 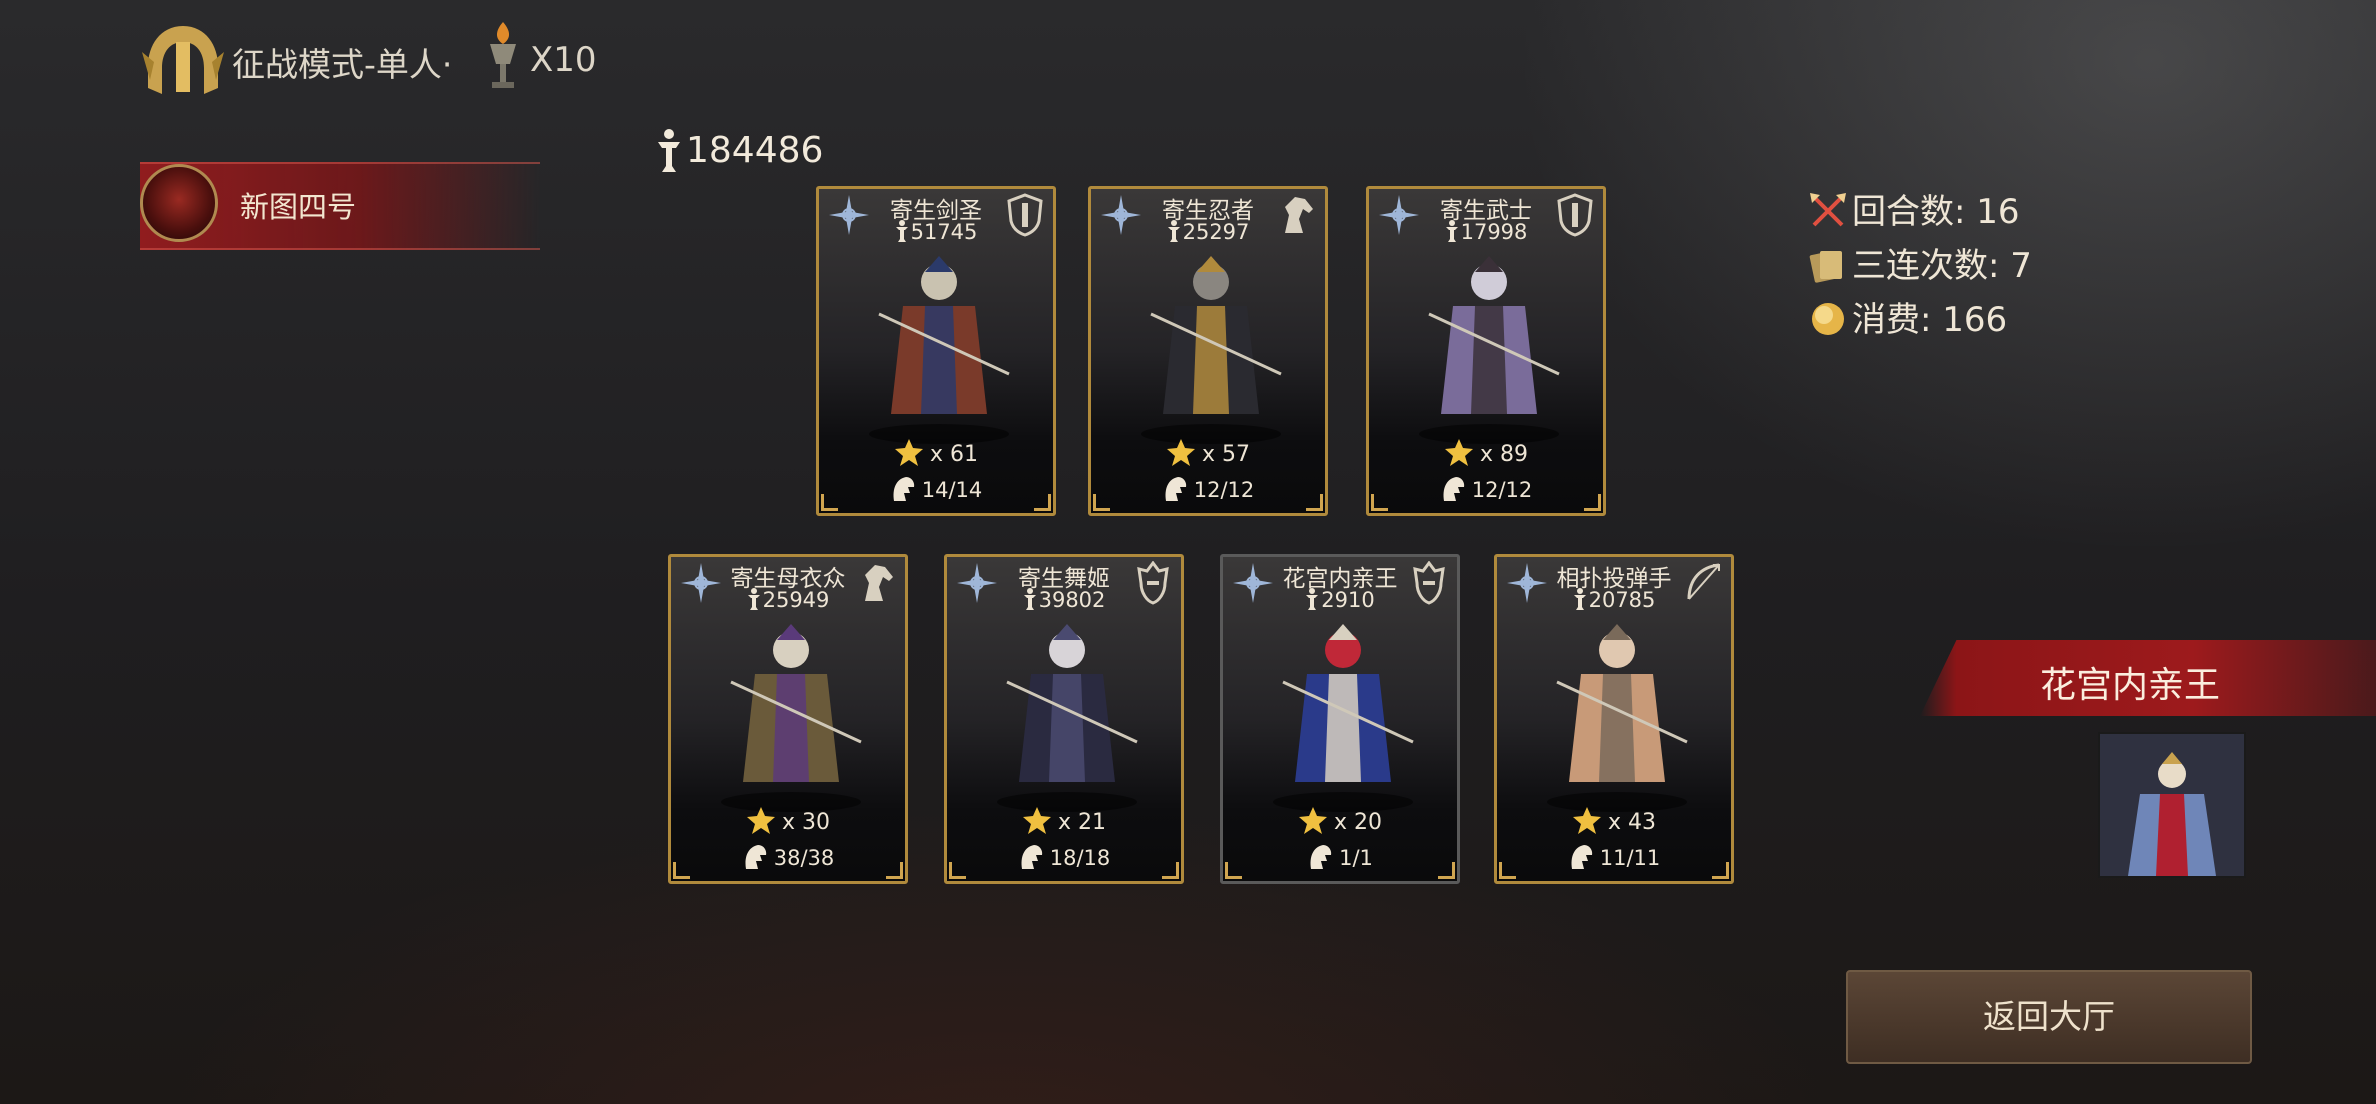 I want to click on unit-power-row: 20785, so click(x=1614, y=599).